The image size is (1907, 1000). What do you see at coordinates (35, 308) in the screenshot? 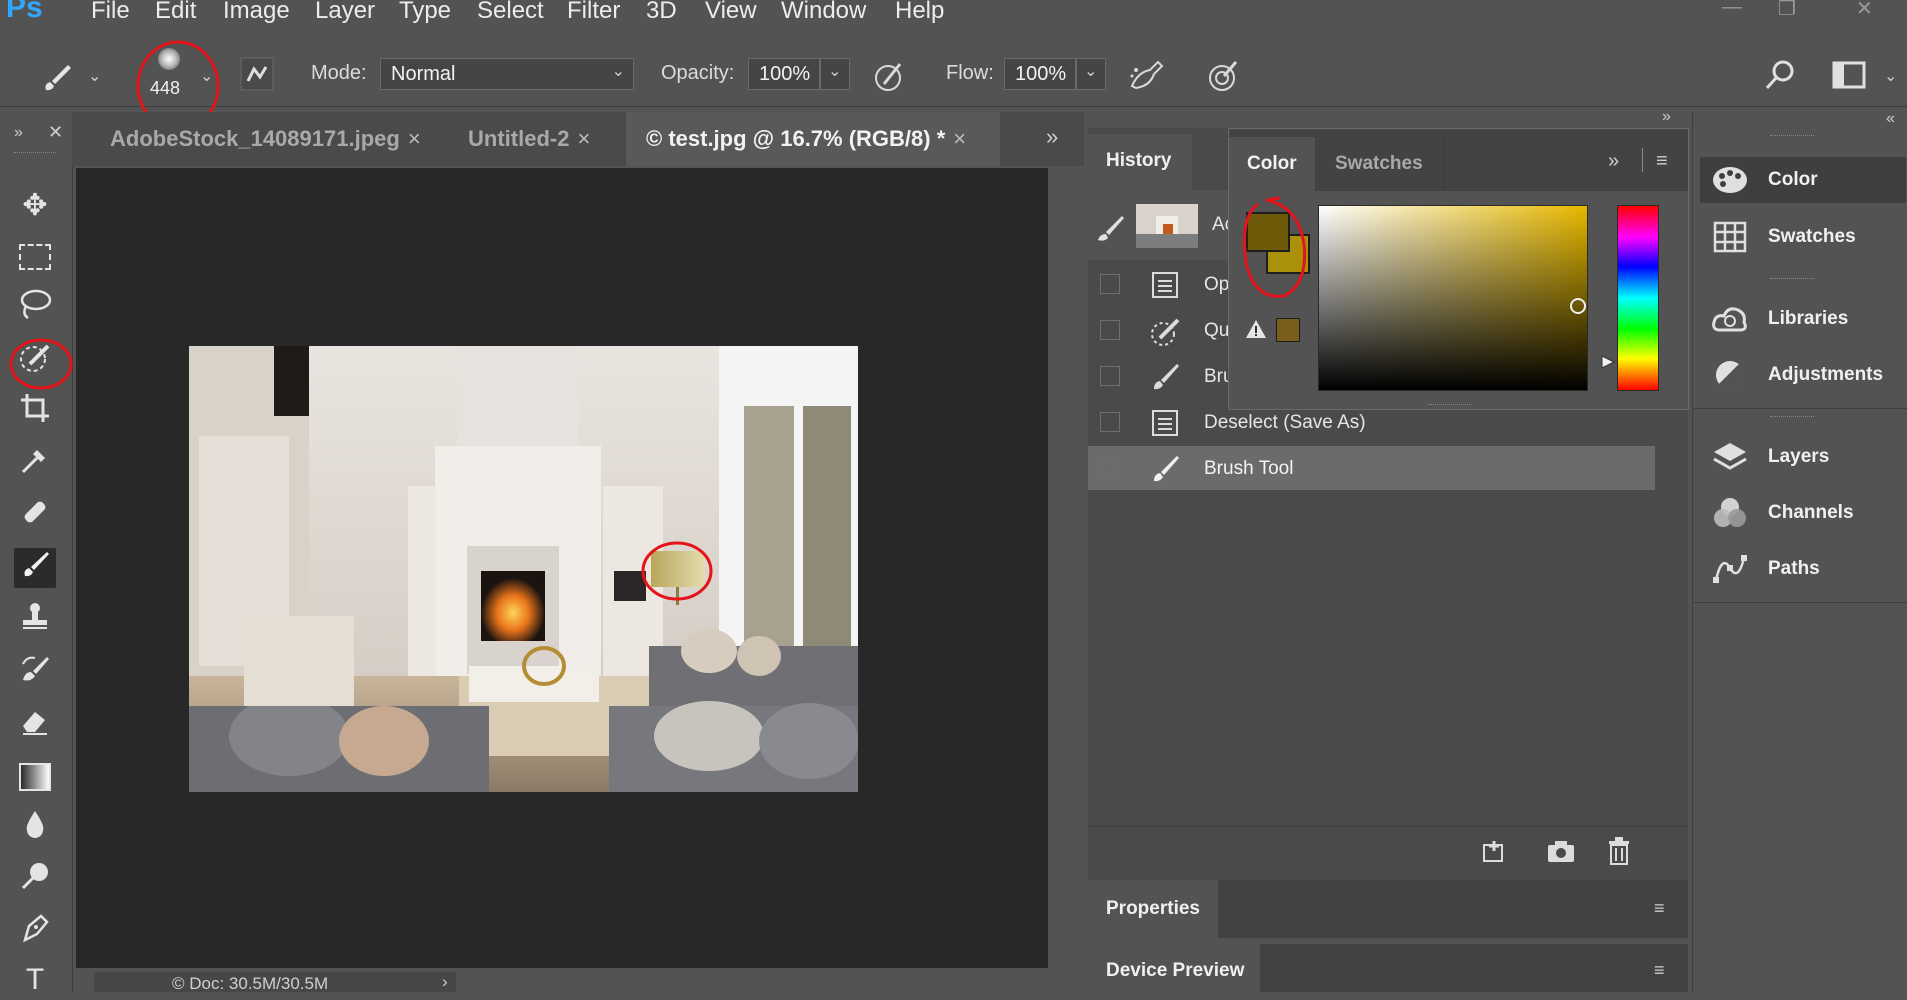
I see `lasso-tool-icon` at bounding box center [35, 308].